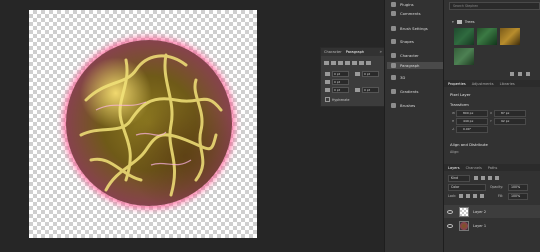 The width and height of the screenshot is (540, 252). I want to click on layer-thumbnail, so click(464, 225).